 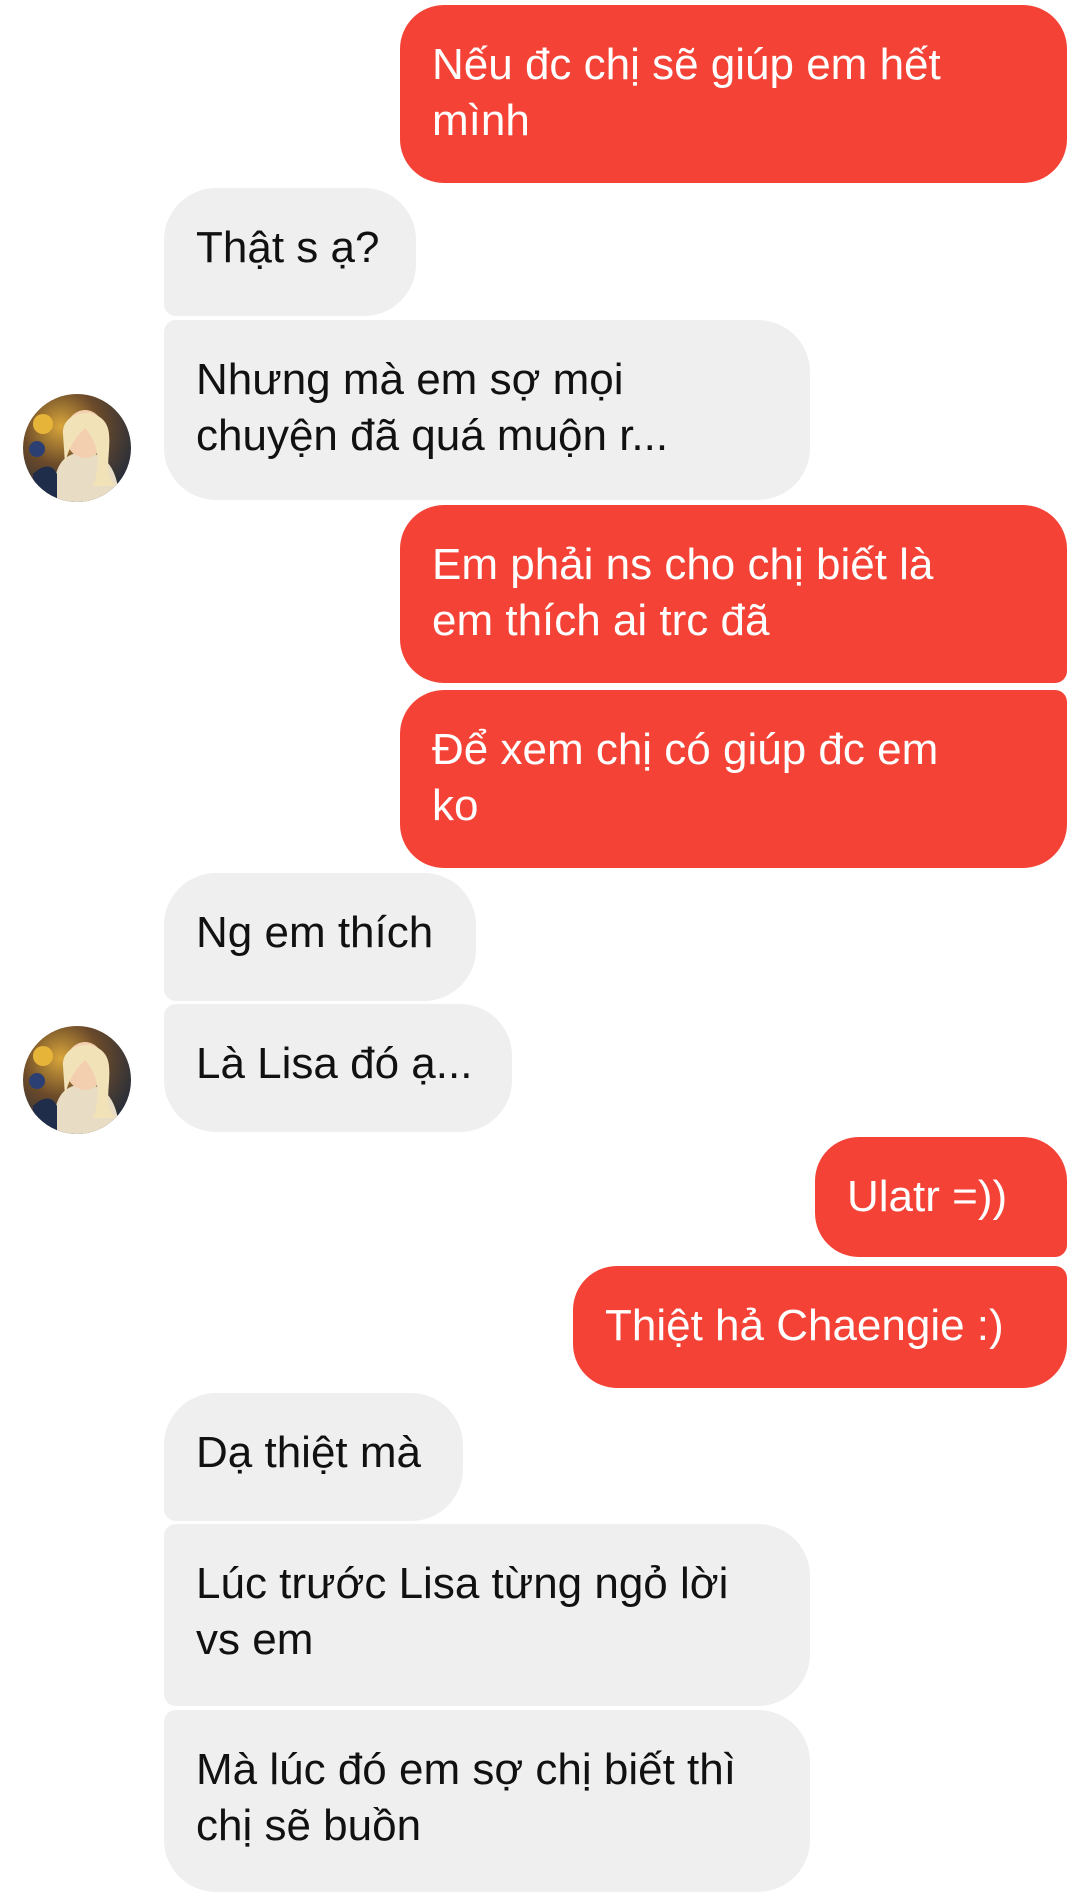 What do you see at coordinates (313, 1457) in the screenshot?
I see `message-bubble-received: Dạ thiệt mà` at bounding box center [313, 1457].